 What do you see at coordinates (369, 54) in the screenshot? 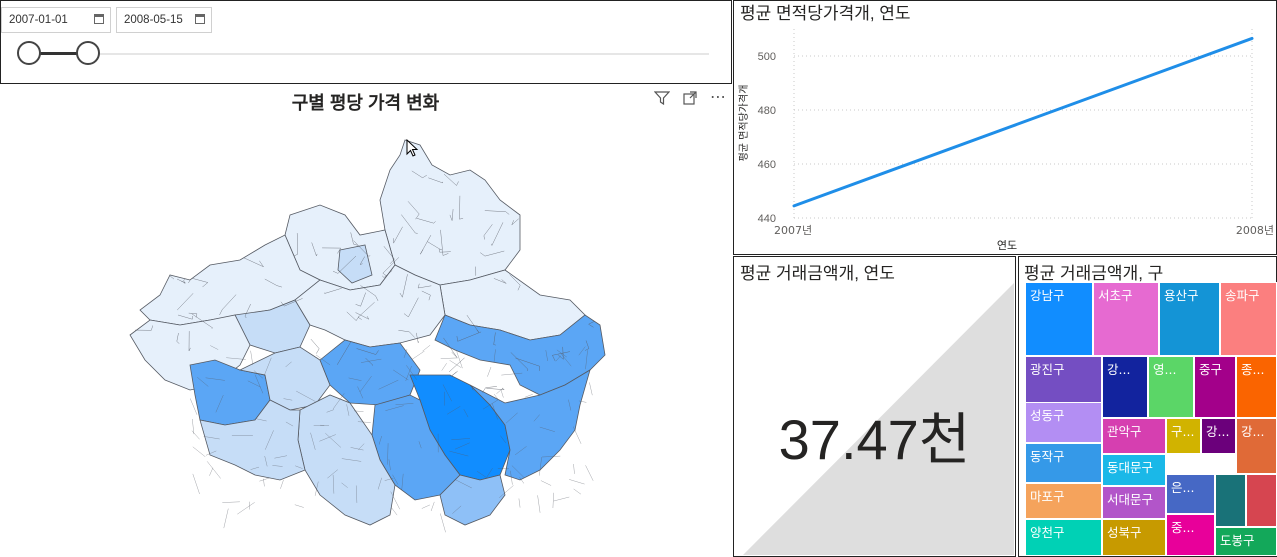
I see `slider-track` at bounding box center [369, 54].